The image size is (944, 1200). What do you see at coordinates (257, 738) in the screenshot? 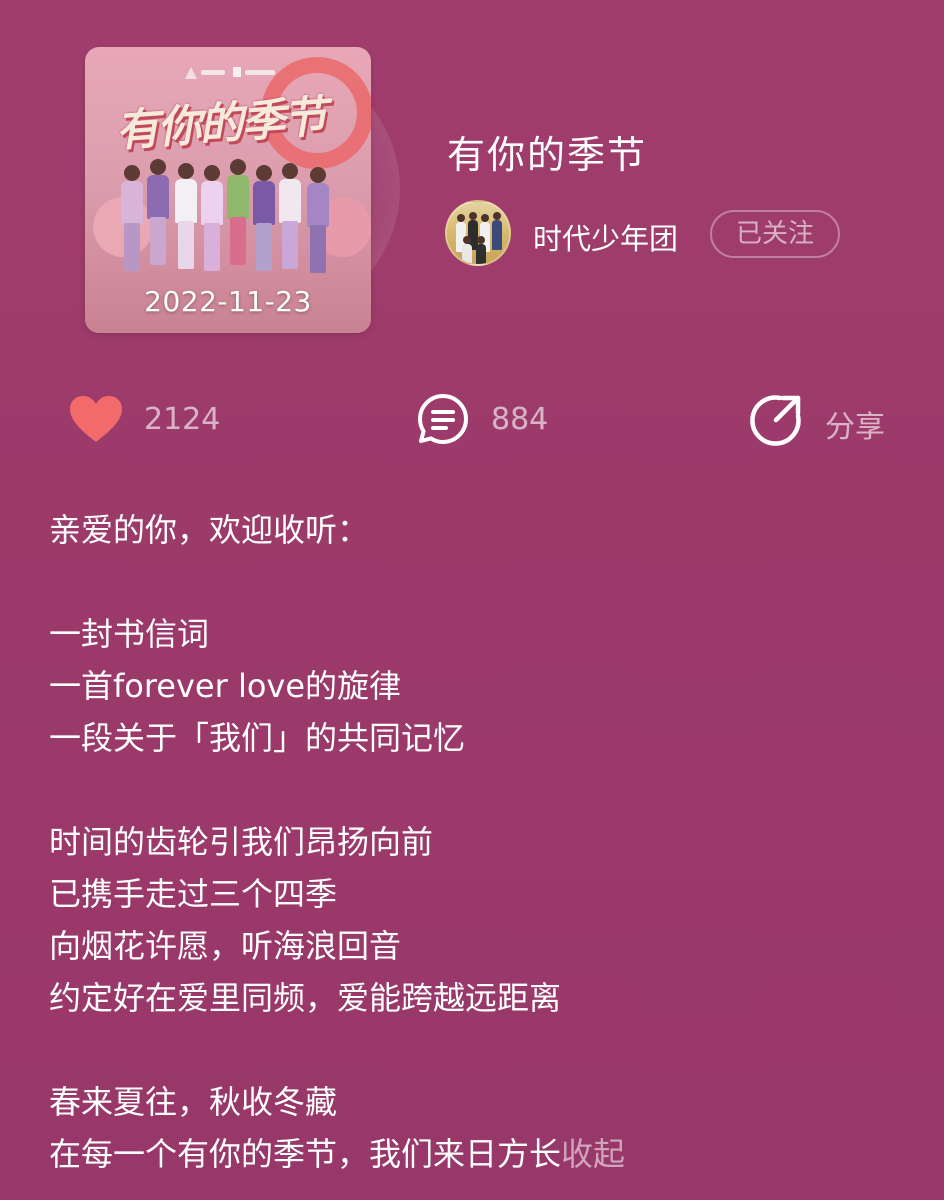
I see `description-line: 一段关于「我们」的共同记忆` at bounding box center [257, 738].